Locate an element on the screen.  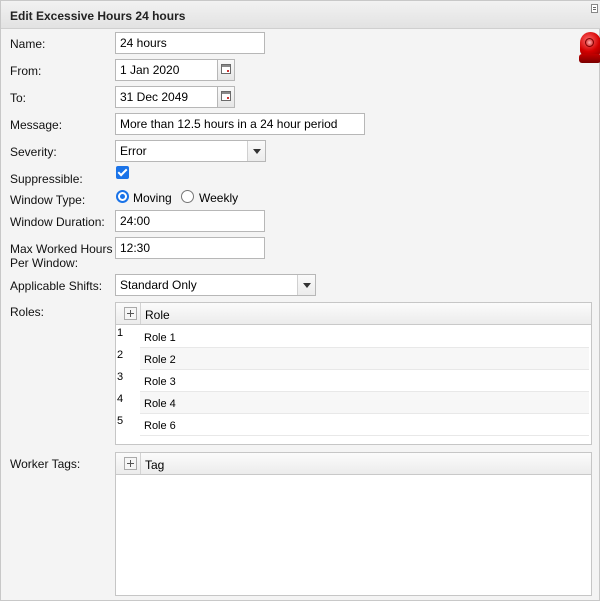
to-label: To: is located at coordinates (18, 98).